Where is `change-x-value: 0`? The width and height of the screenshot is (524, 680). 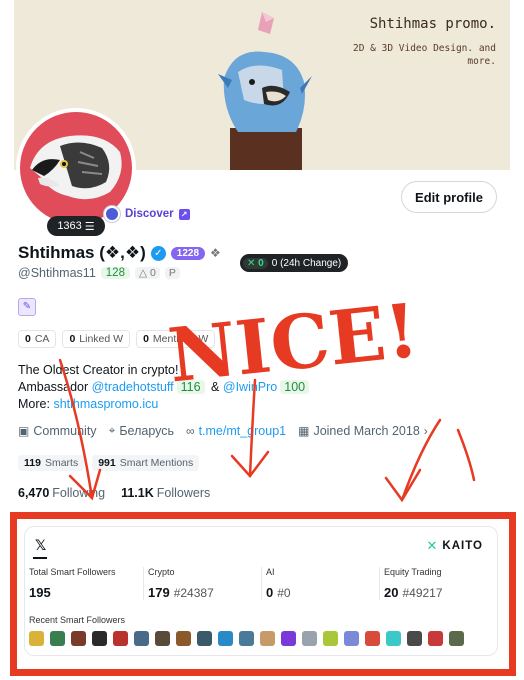
change-x-value: 0 is located at coordinates (261, 263).